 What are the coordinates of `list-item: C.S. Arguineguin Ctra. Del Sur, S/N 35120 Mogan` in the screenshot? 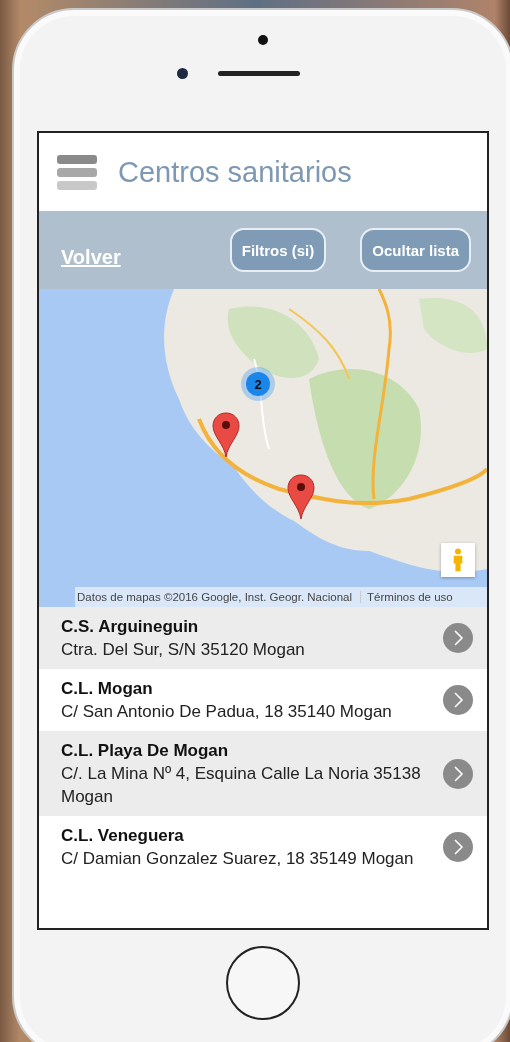 It's located at (263, 638).